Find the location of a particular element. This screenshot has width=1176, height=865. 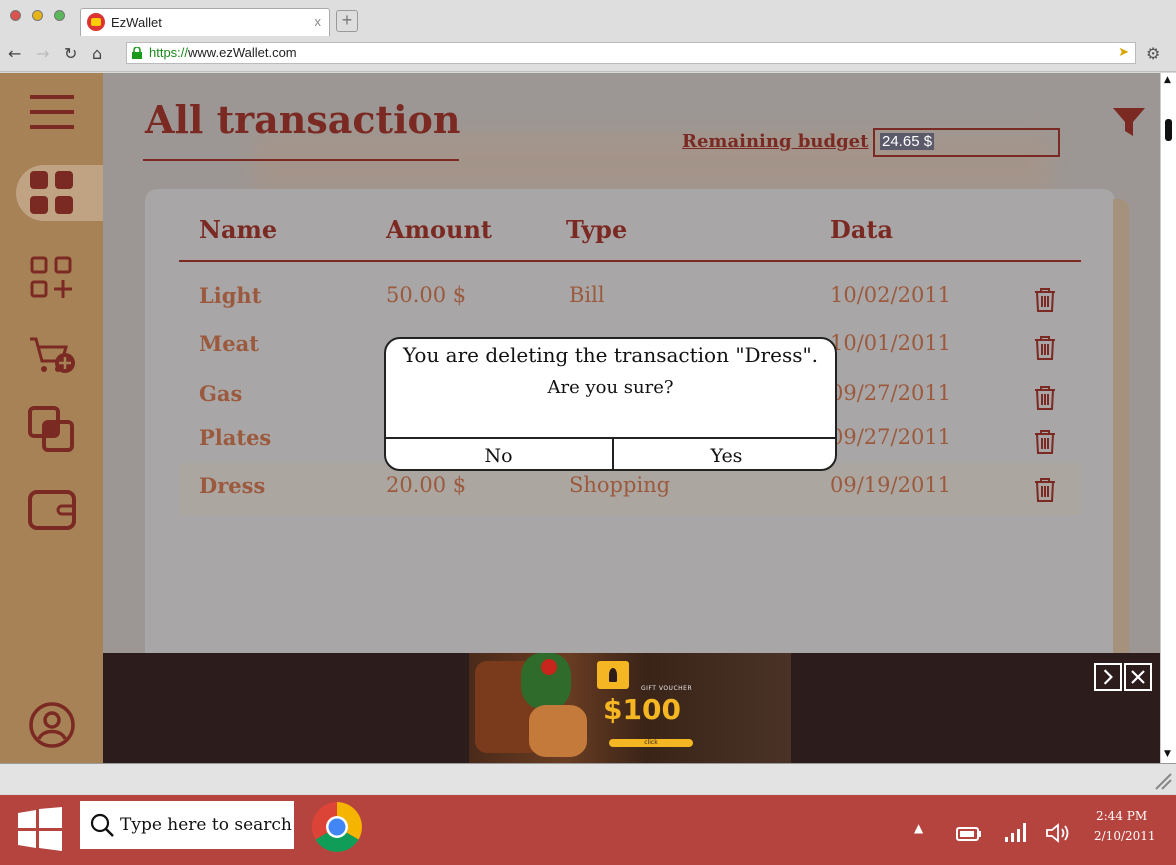

table-row: Light 50.00 $ Bill 10/02/2011 is located at coordinates (630, 299).